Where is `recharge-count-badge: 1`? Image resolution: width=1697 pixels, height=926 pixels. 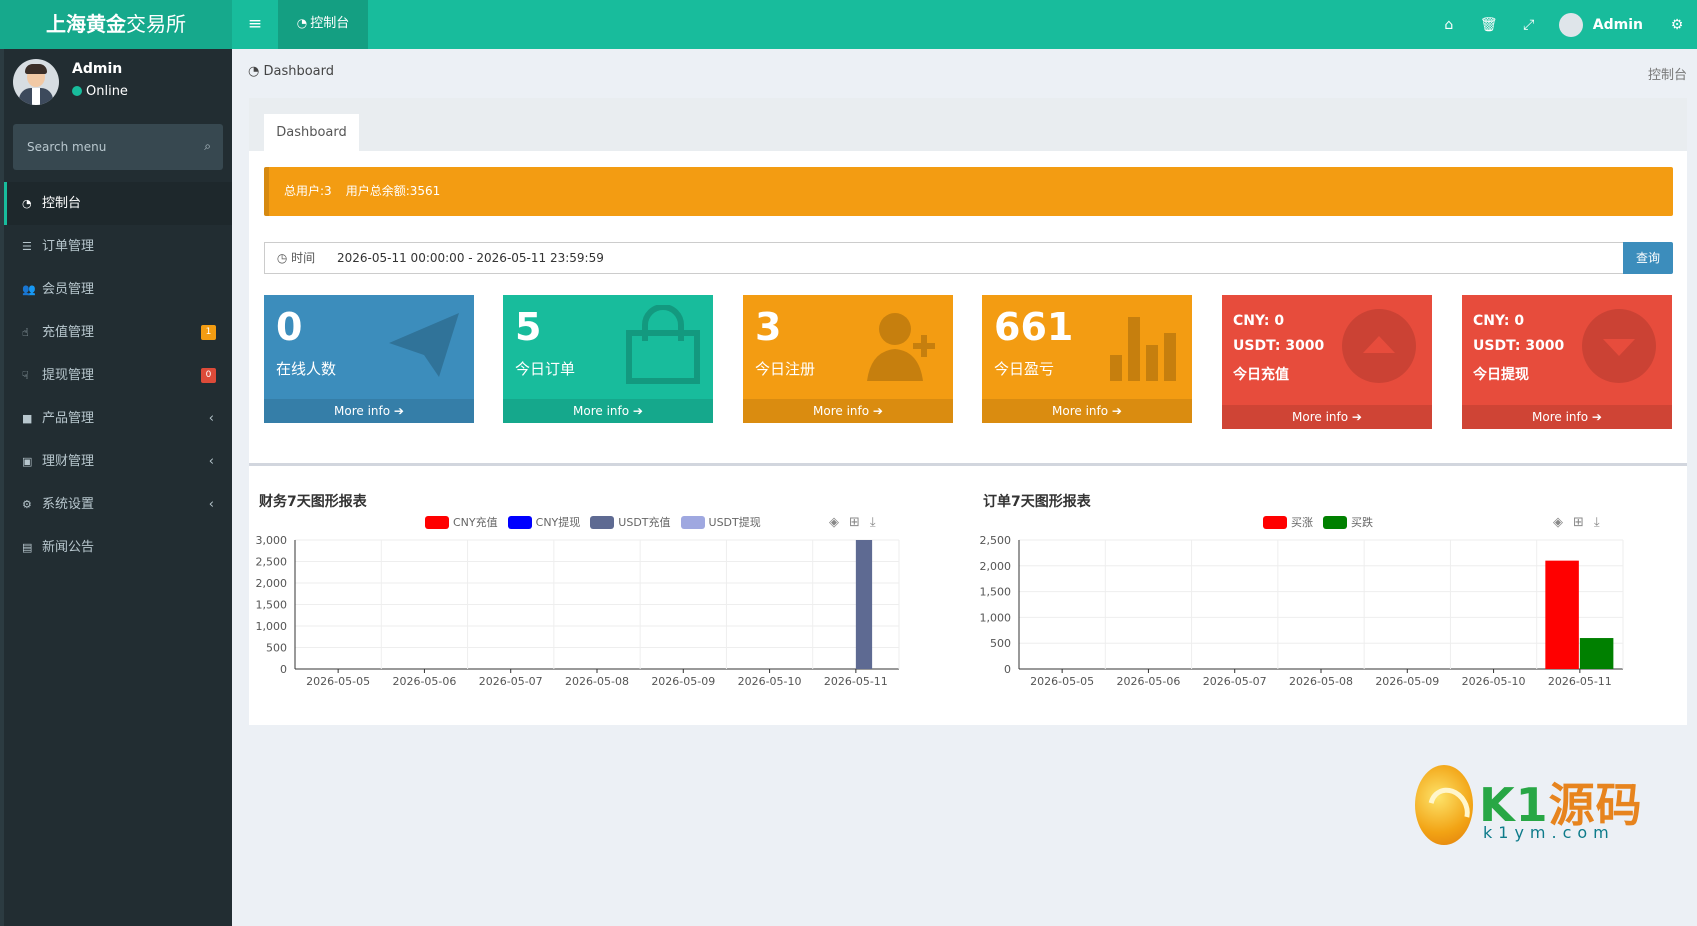
recharge-count-badge: 1 is located at coordinates (208, 332).